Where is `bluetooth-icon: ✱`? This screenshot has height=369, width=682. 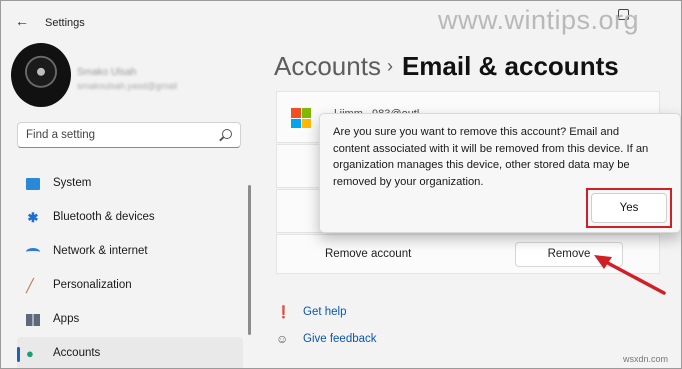 bluetooth-icon: ✱ is located at coordinates (33, 217).